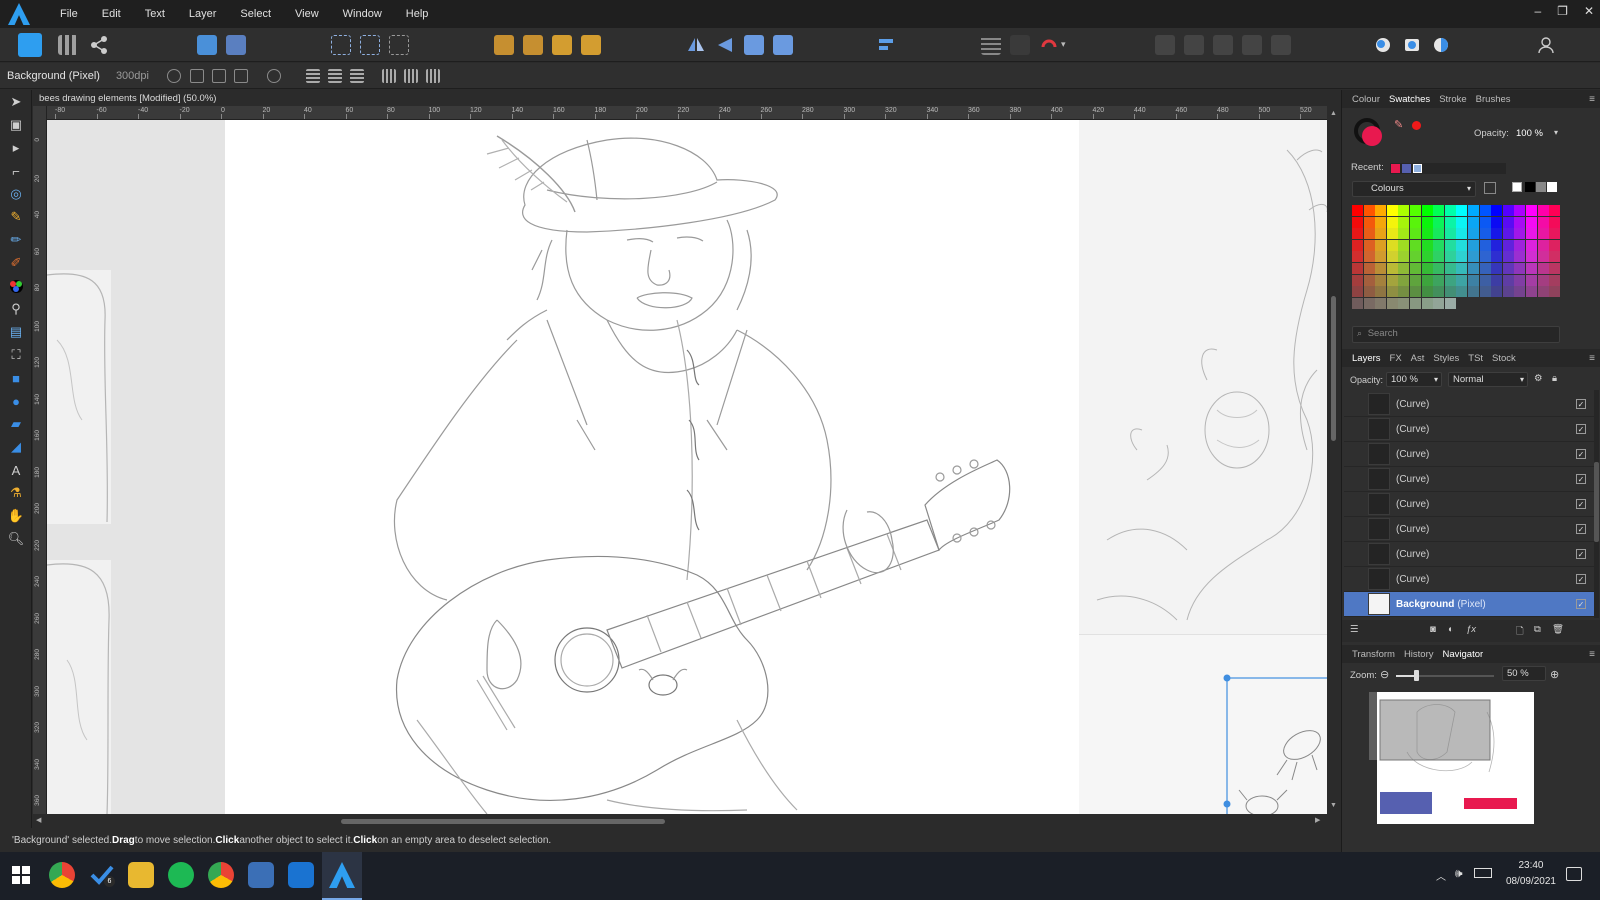 Image resolution: width=1600 pixels, height=900 pixels. What do you see at coordinates (174, 76) in the screenshot?
I see `transform-origin-icon` at bounding box center [174, 76].